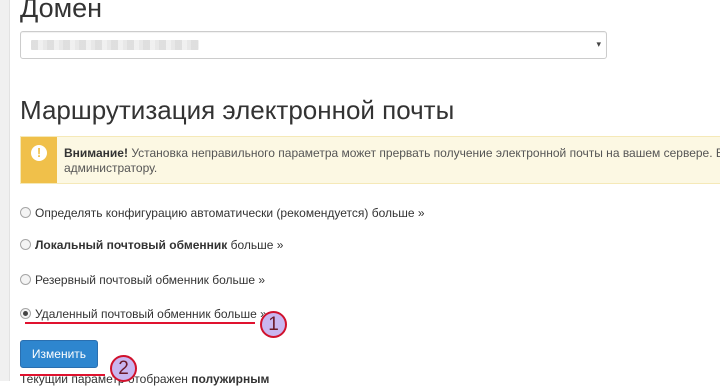  What do you see at coordinates (5, 190) in the screenshot?
I see `left-edge-panel` at bounding box center [5, 190].